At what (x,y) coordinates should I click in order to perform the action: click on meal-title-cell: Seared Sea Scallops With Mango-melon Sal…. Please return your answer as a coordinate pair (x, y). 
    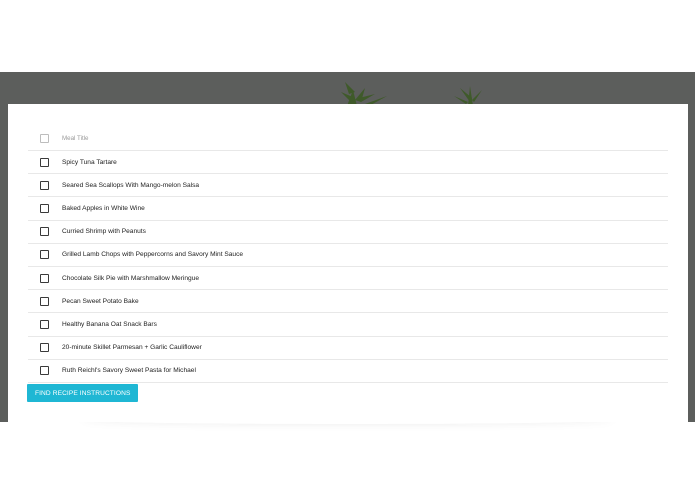
    Looking at the image, I should click on (131, 185).